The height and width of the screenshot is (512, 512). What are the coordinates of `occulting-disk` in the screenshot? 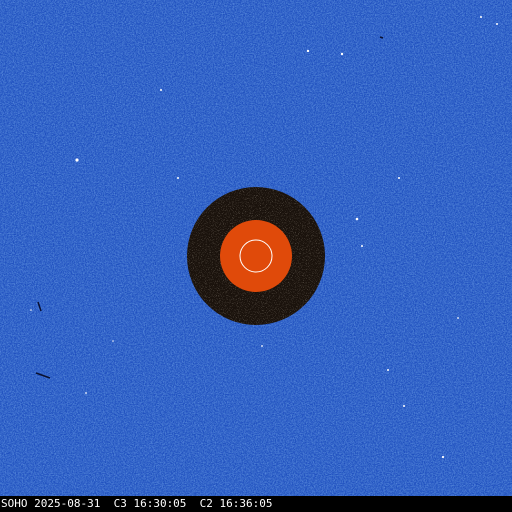 It's located at (256, 256).